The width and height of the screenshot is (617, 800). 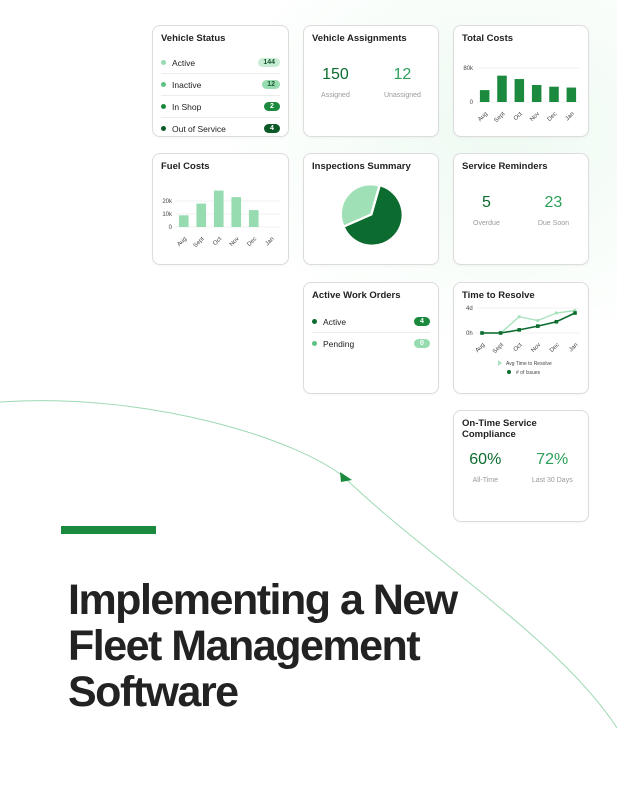 What do you see at coordinates (271, 84) in the screenshot?
I see `status-count-badge: 12` at bounding box center [271, 84].